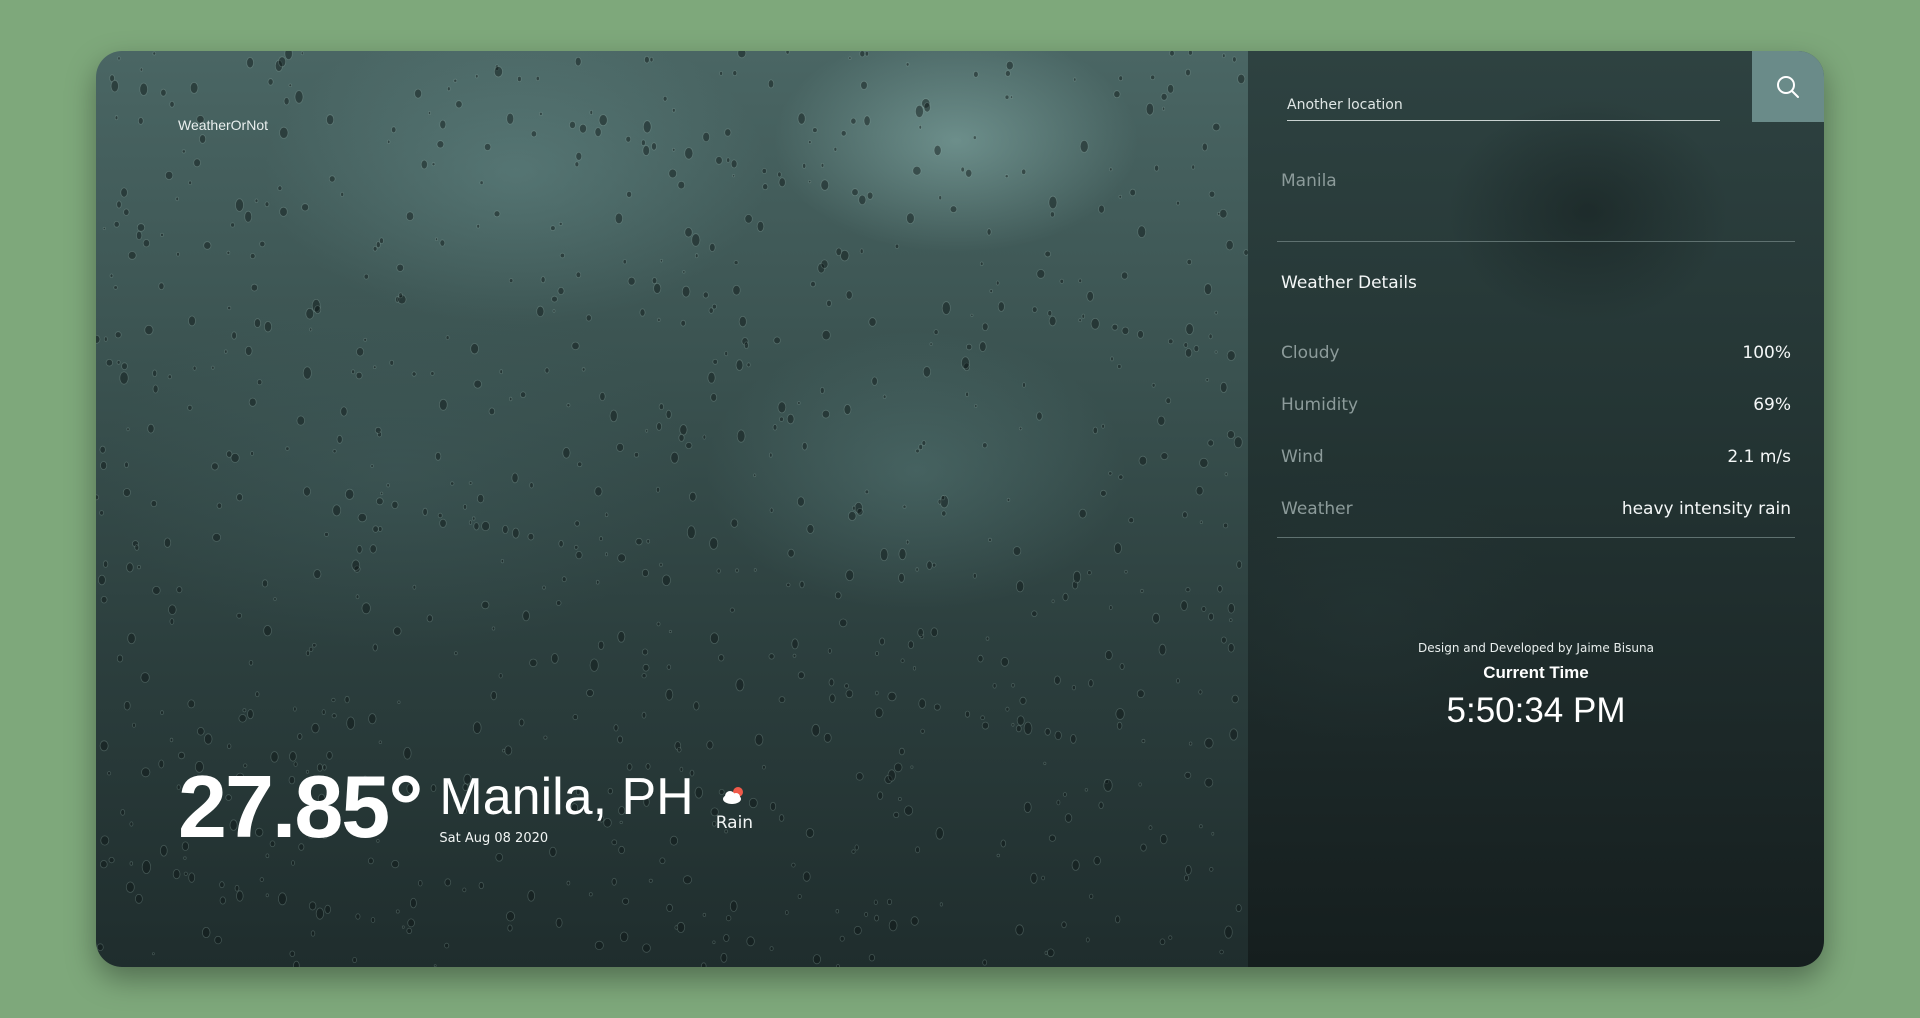 This screenshot has height=1018, width=1920. I want to click on brand-logo: WeatherOrNot, so click(223, 125).